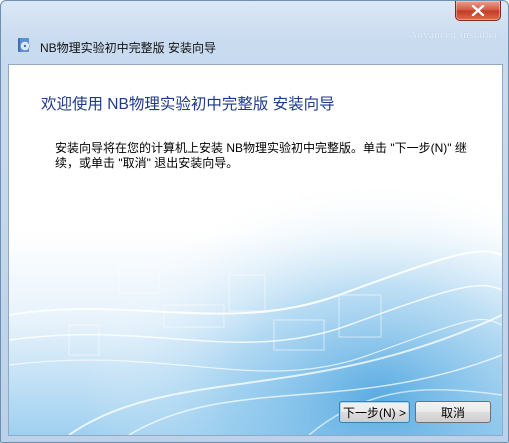 Image resolution: width=509 pixels, height=443 pixels. Describe the element at coordinates (188, 104) in the screenshot. I see `page-heading: 欢迎使用 NB物理实验初中完整版 安装向导` at that location.